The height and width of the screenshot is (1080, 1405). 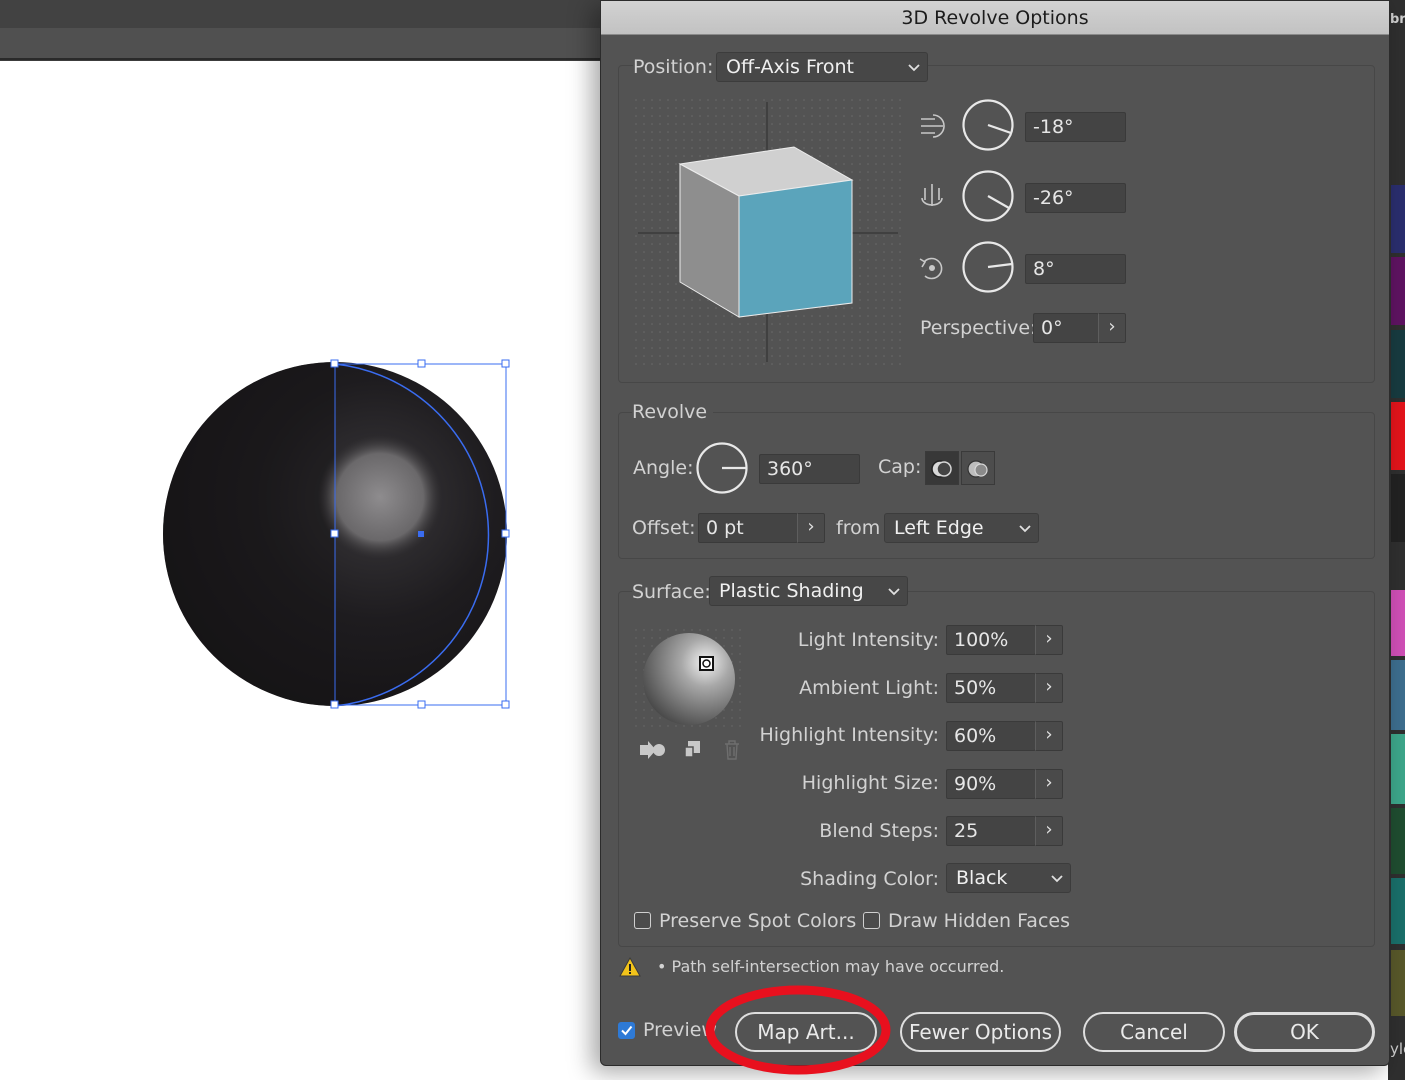 I want to click on fewer-options-button: Fewer Options, so click(x=980, y=1032).